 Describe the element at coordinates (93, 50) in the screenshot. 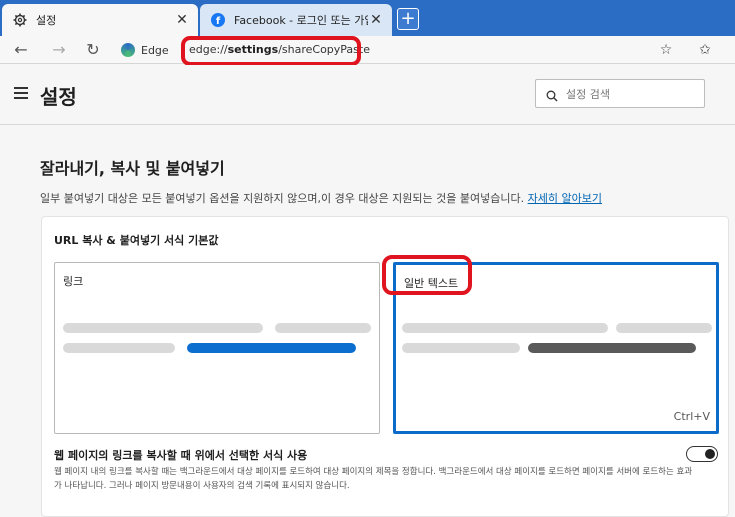

I see `refresh-icon: ↻` at that location.